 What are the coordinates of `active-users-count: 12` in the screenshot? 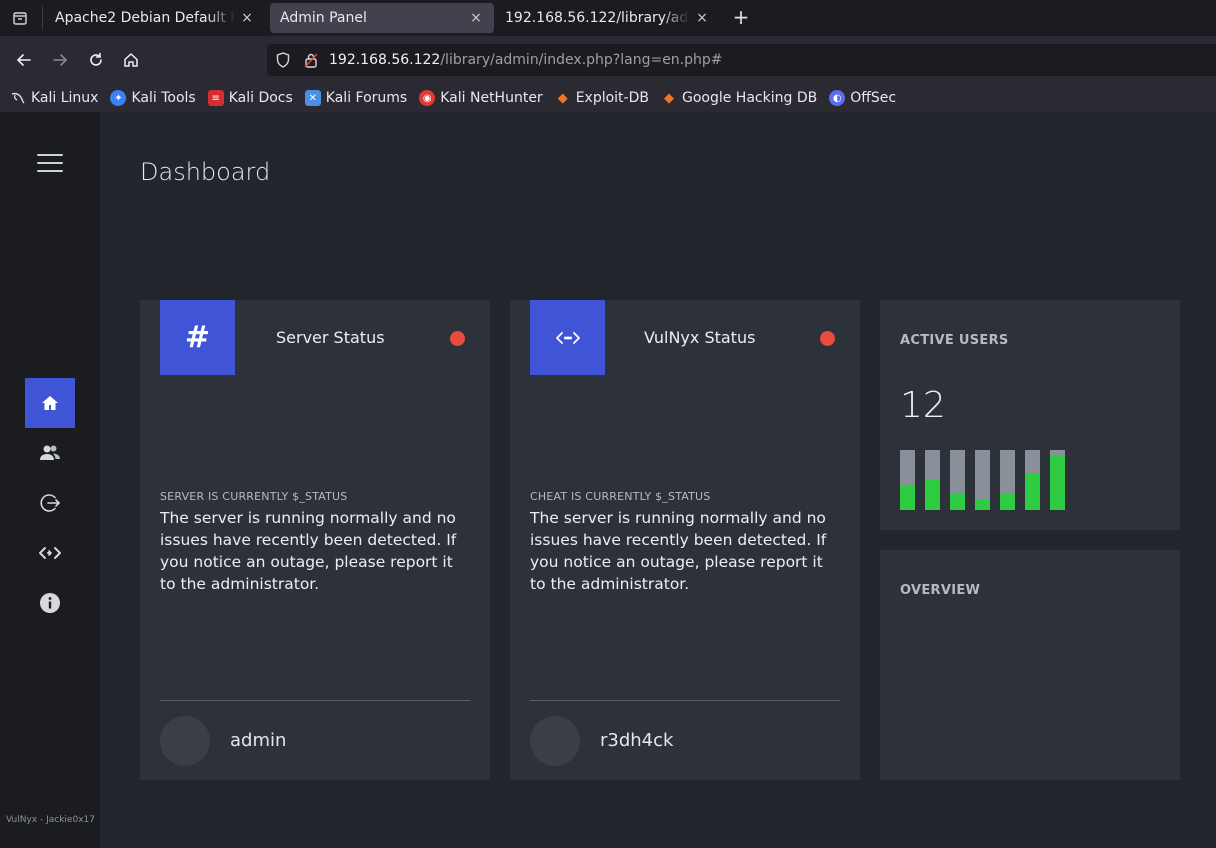 It's located at (923, 405).